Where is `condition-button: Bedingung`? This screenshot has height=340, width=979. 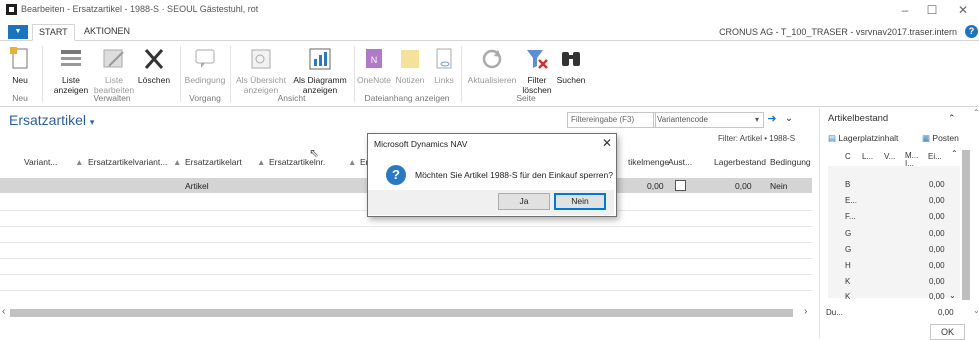
condition-button: Bedingung is located at coordinates (205, 65).